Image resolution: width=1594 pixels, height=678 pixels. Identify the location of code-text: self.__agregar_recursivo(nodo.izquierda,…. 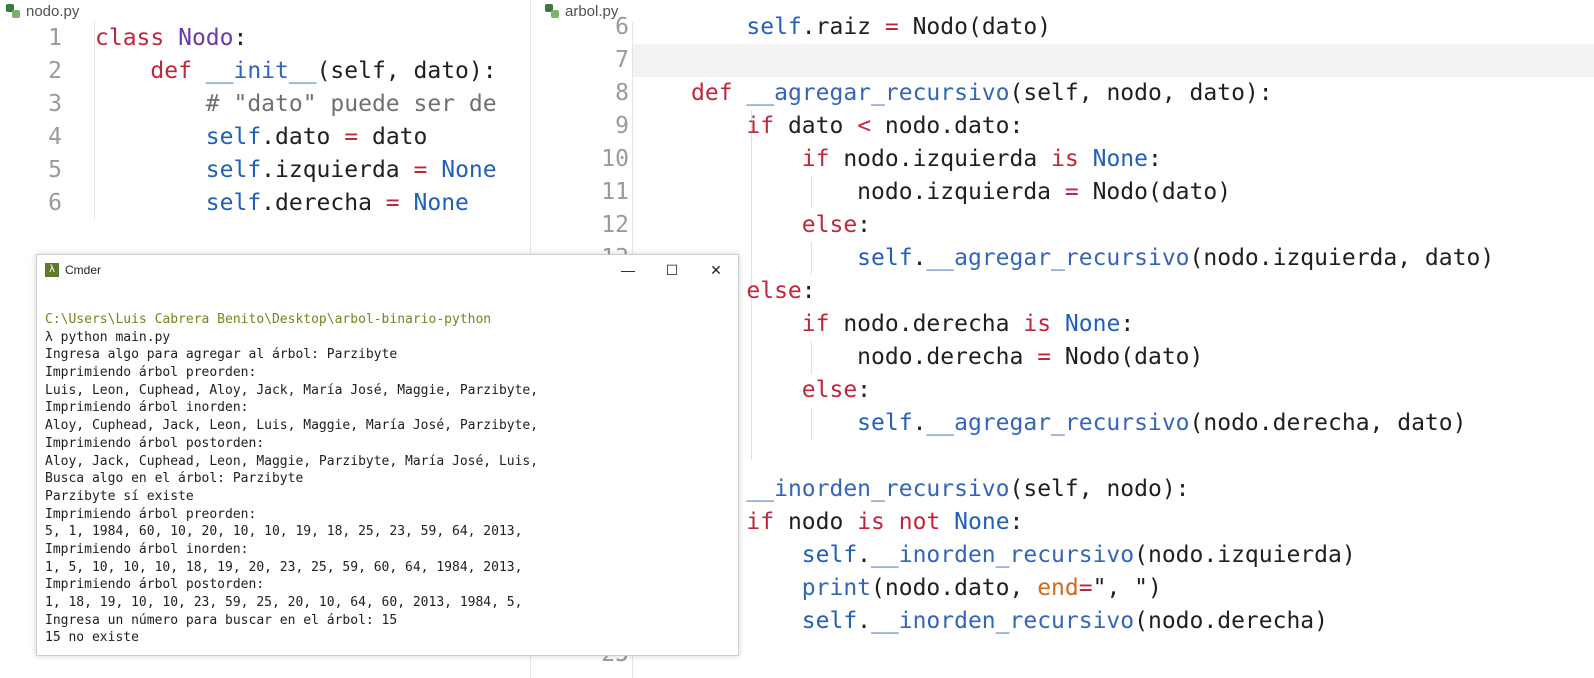
(1092, 258).